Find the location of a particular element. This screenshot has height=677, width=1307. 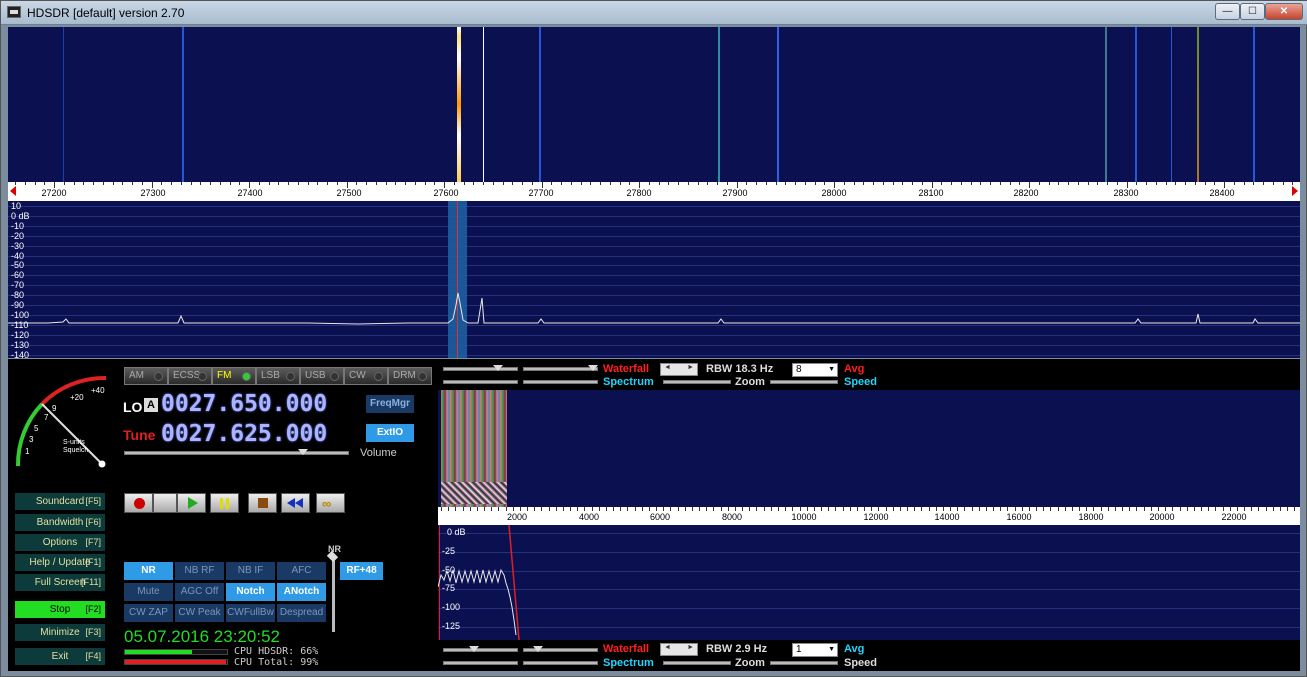

side-button-help-update: Help / Update [F1] is located at coordinates (60, 562).